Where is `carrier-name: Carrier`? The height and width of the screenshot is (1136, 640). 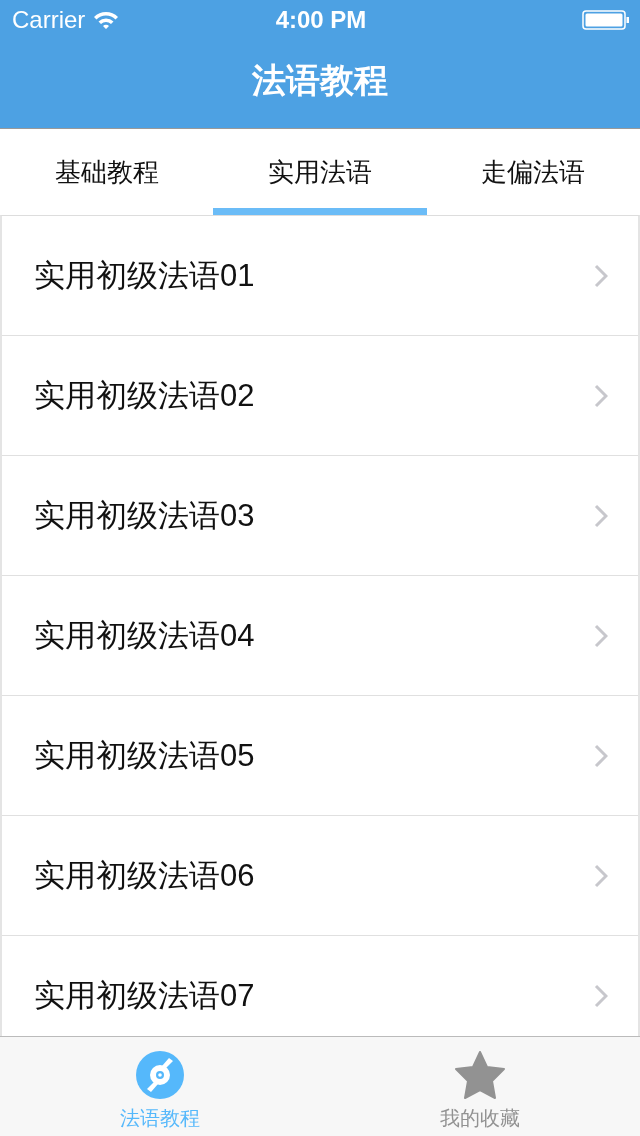
carrier-name: Carrier is located at coordinates (49, 20).